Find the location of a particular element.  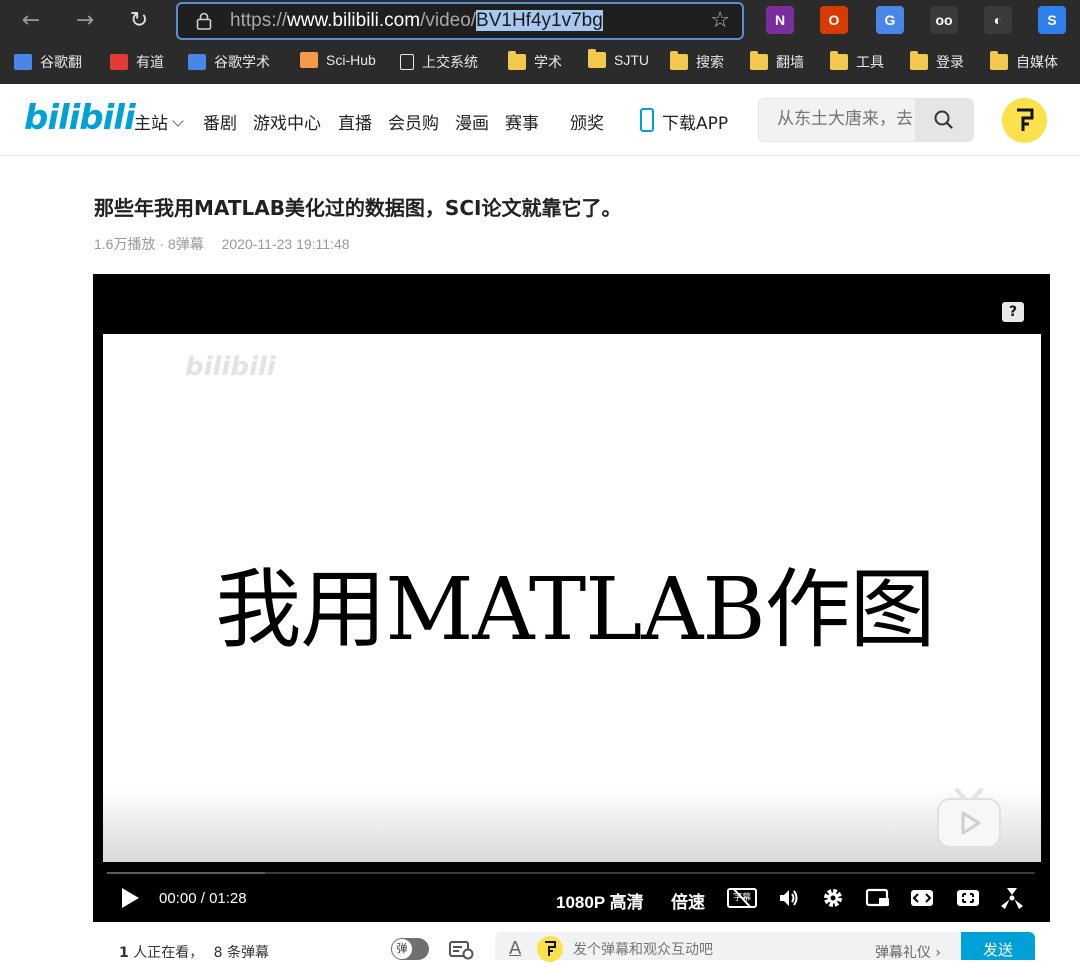

nav-item-label: 会员购 is located at coordinates (413, 124).